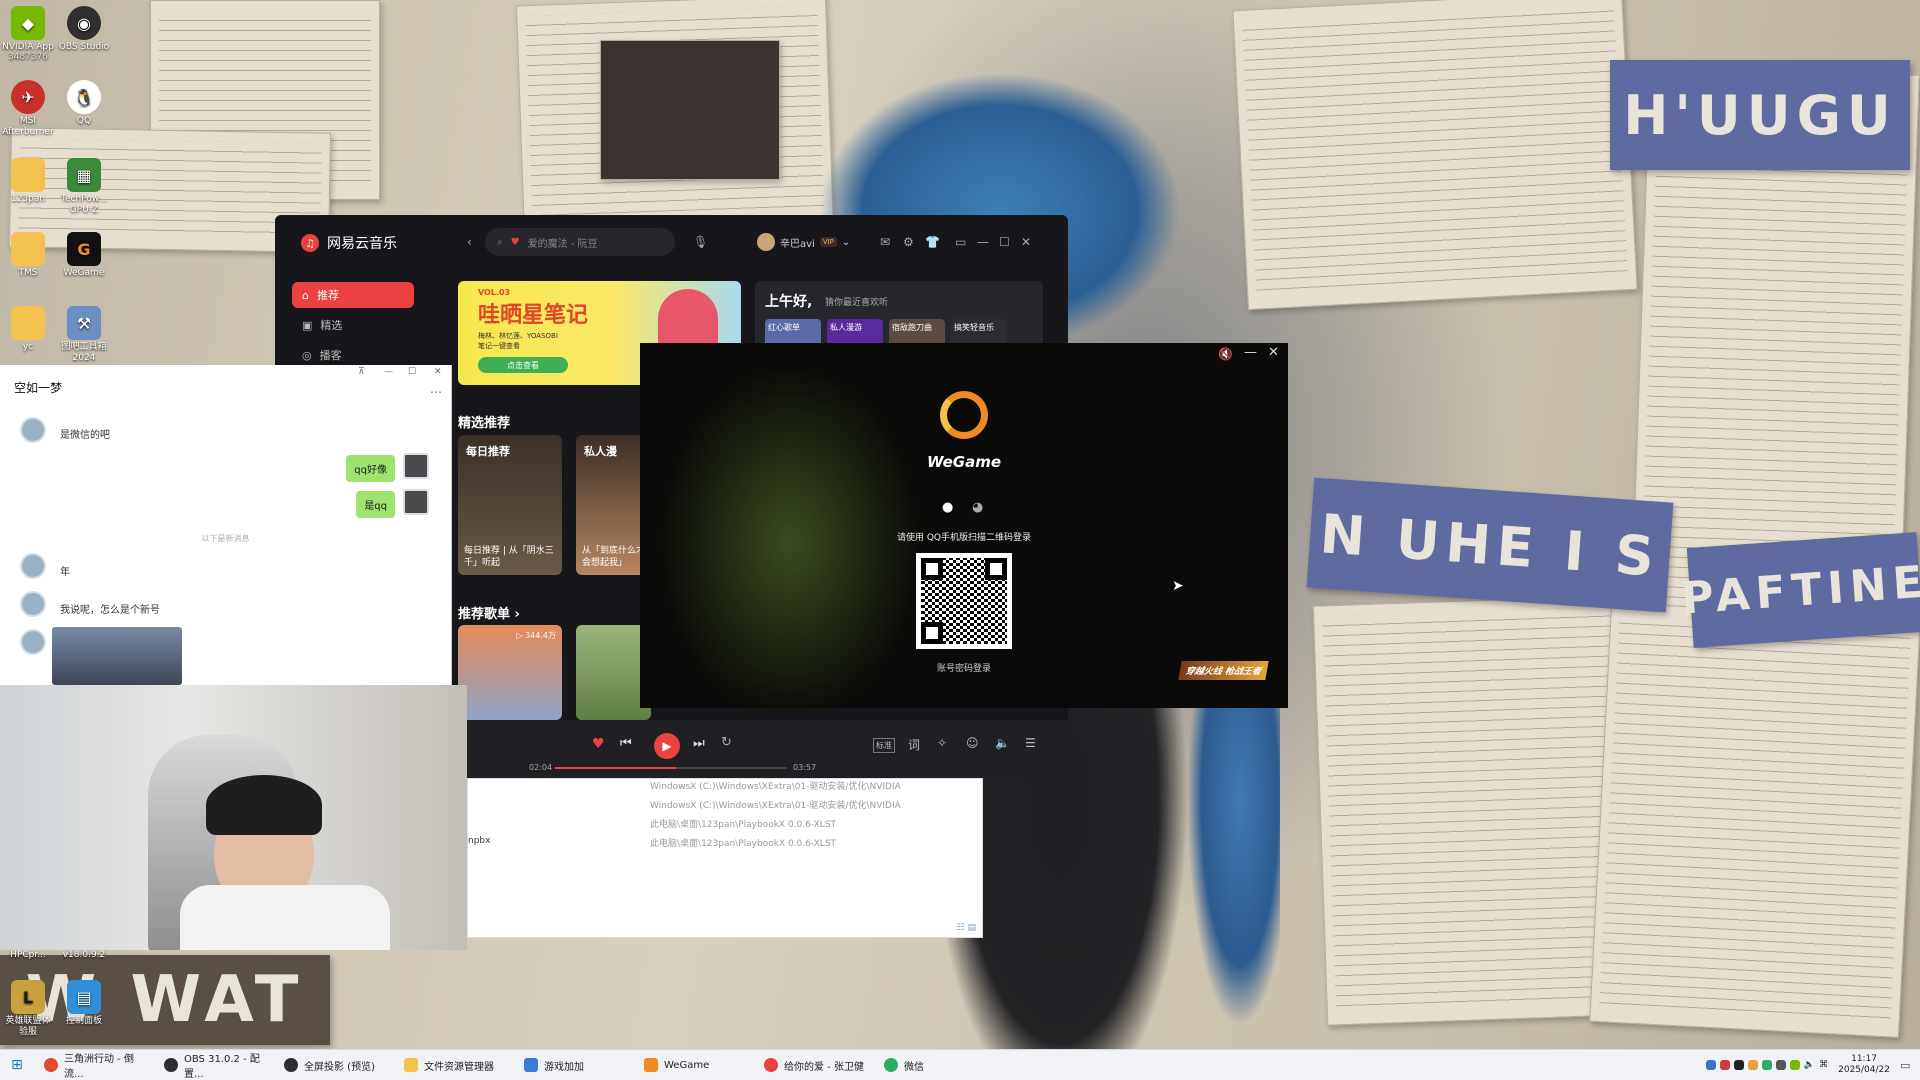  What do you see at coordinates (814, 1065) in the screenshot?
I see `taskbar-item: 给你的爱 - 张卫健` at bounding box center [814, 1065].